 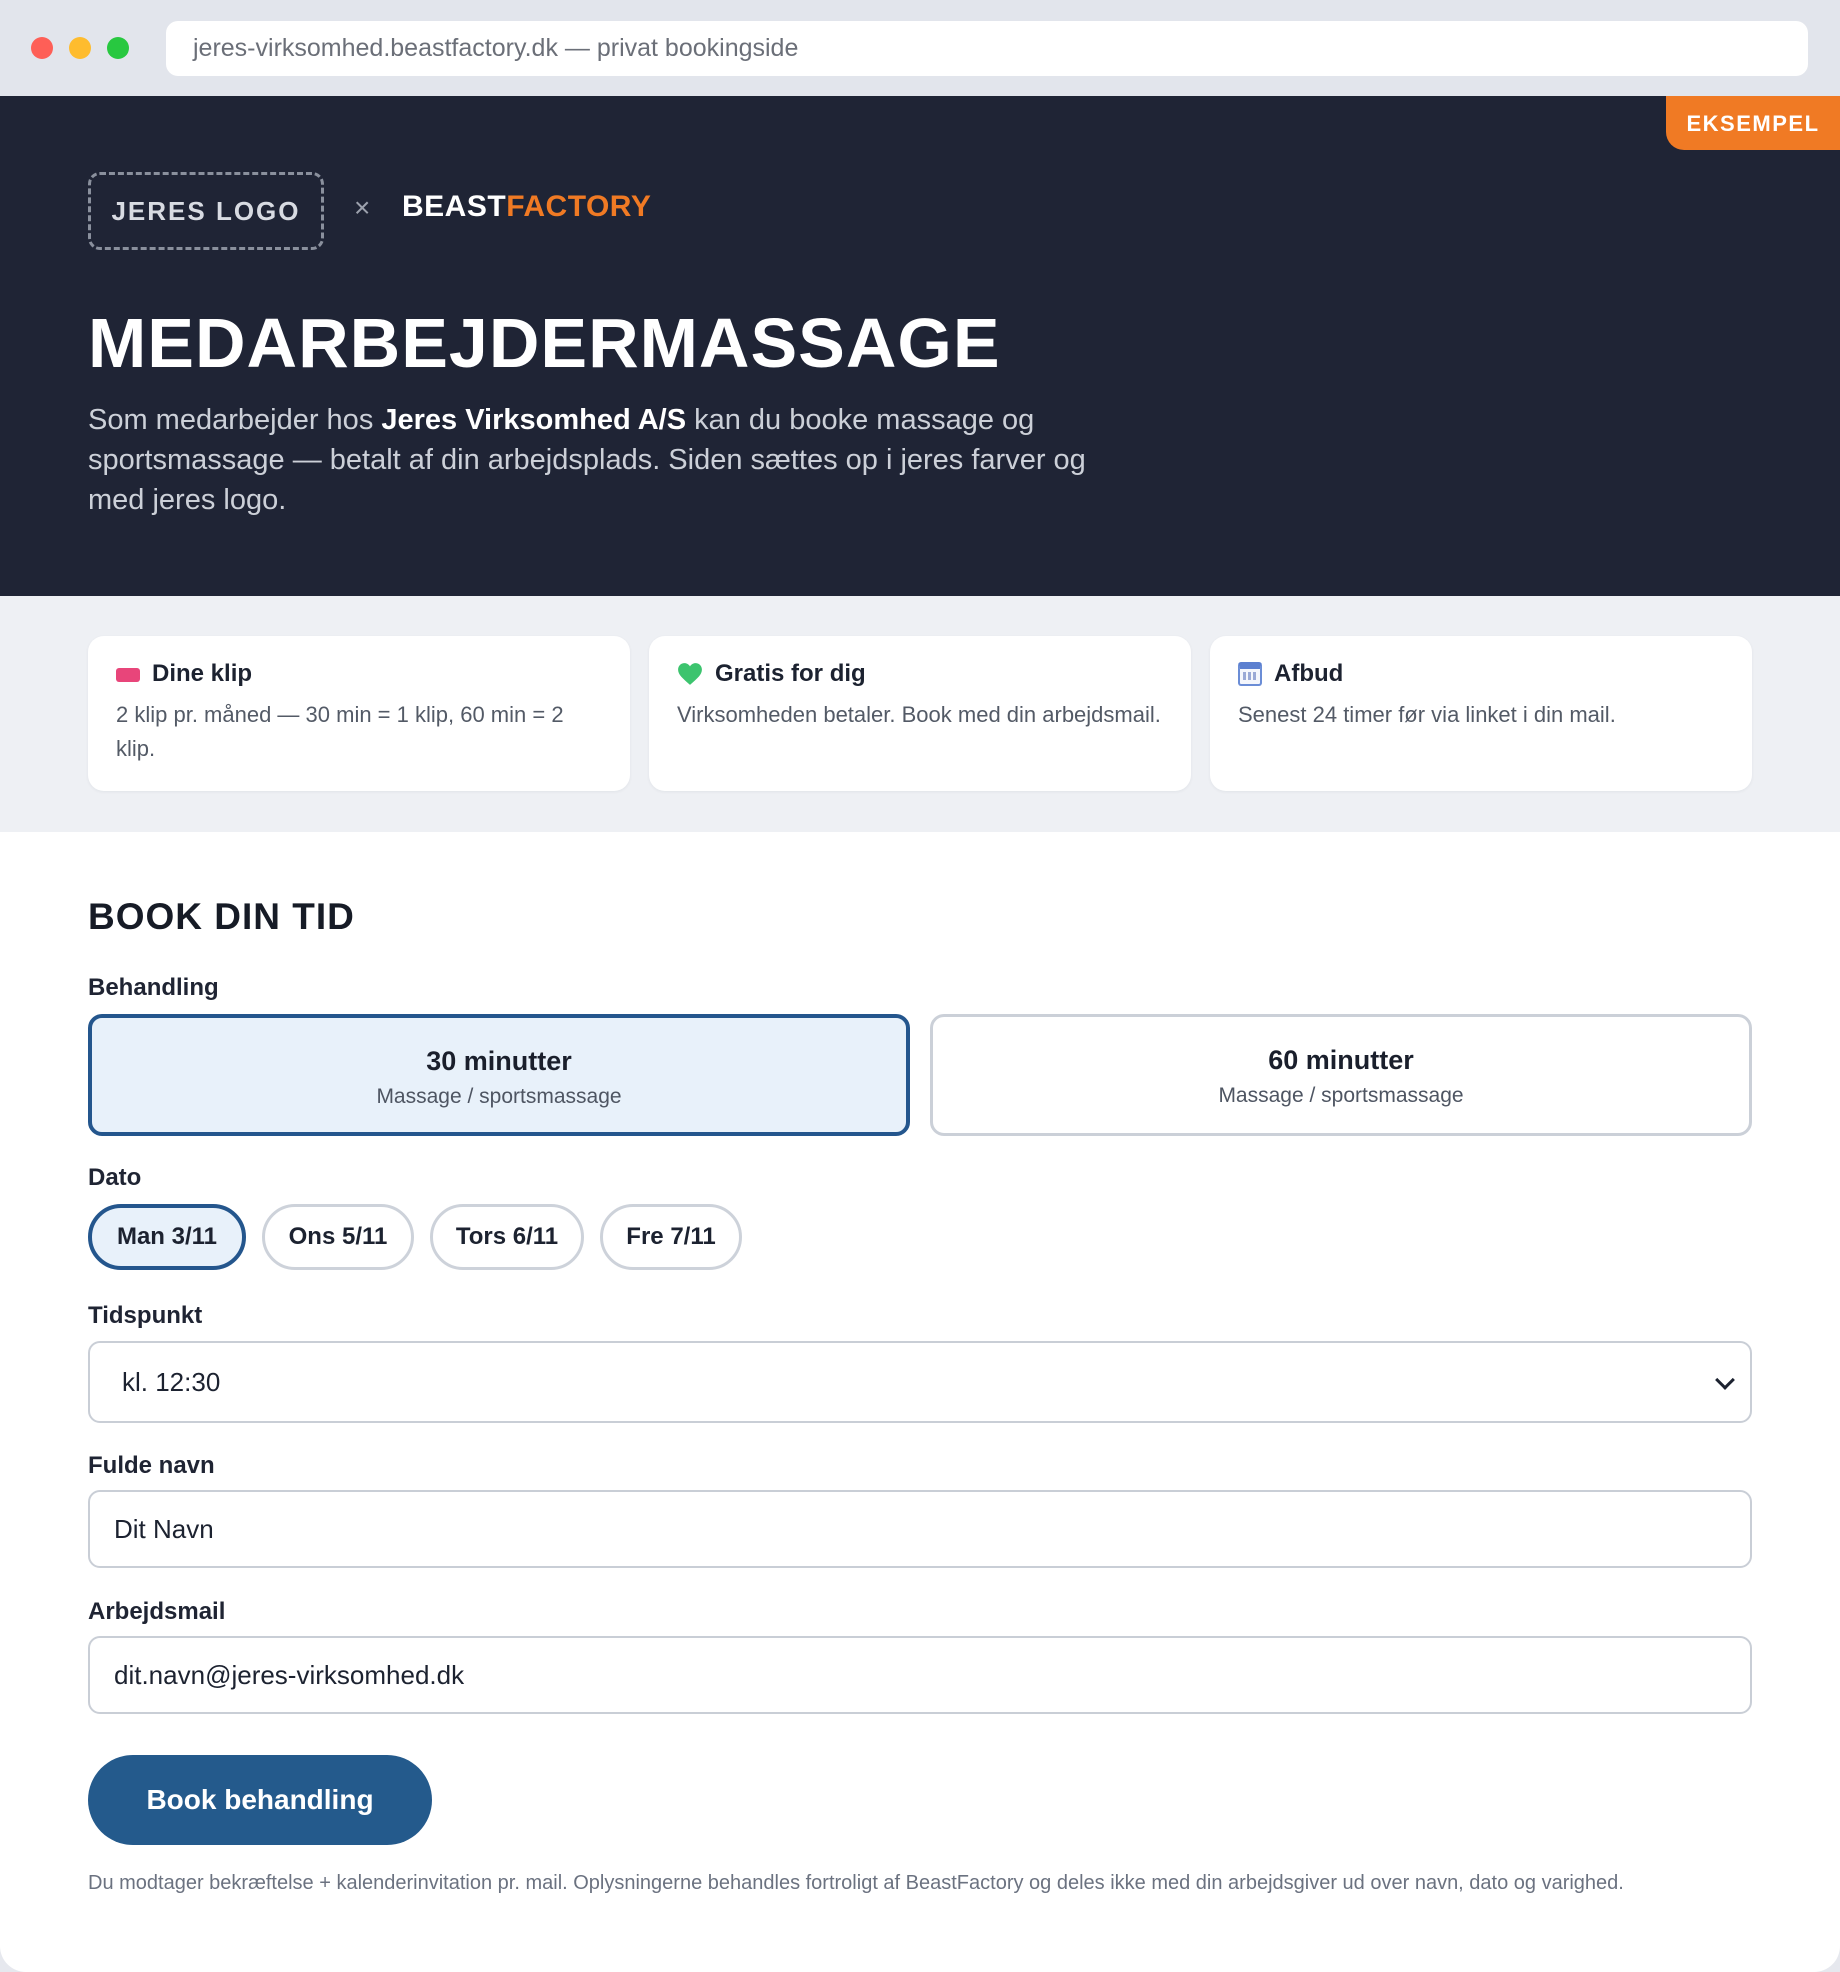 What do you see at coordinates (790, 673) in the screenshot?
I see `info-card-title: Gratis for dig` at bounding box center [790, 673].